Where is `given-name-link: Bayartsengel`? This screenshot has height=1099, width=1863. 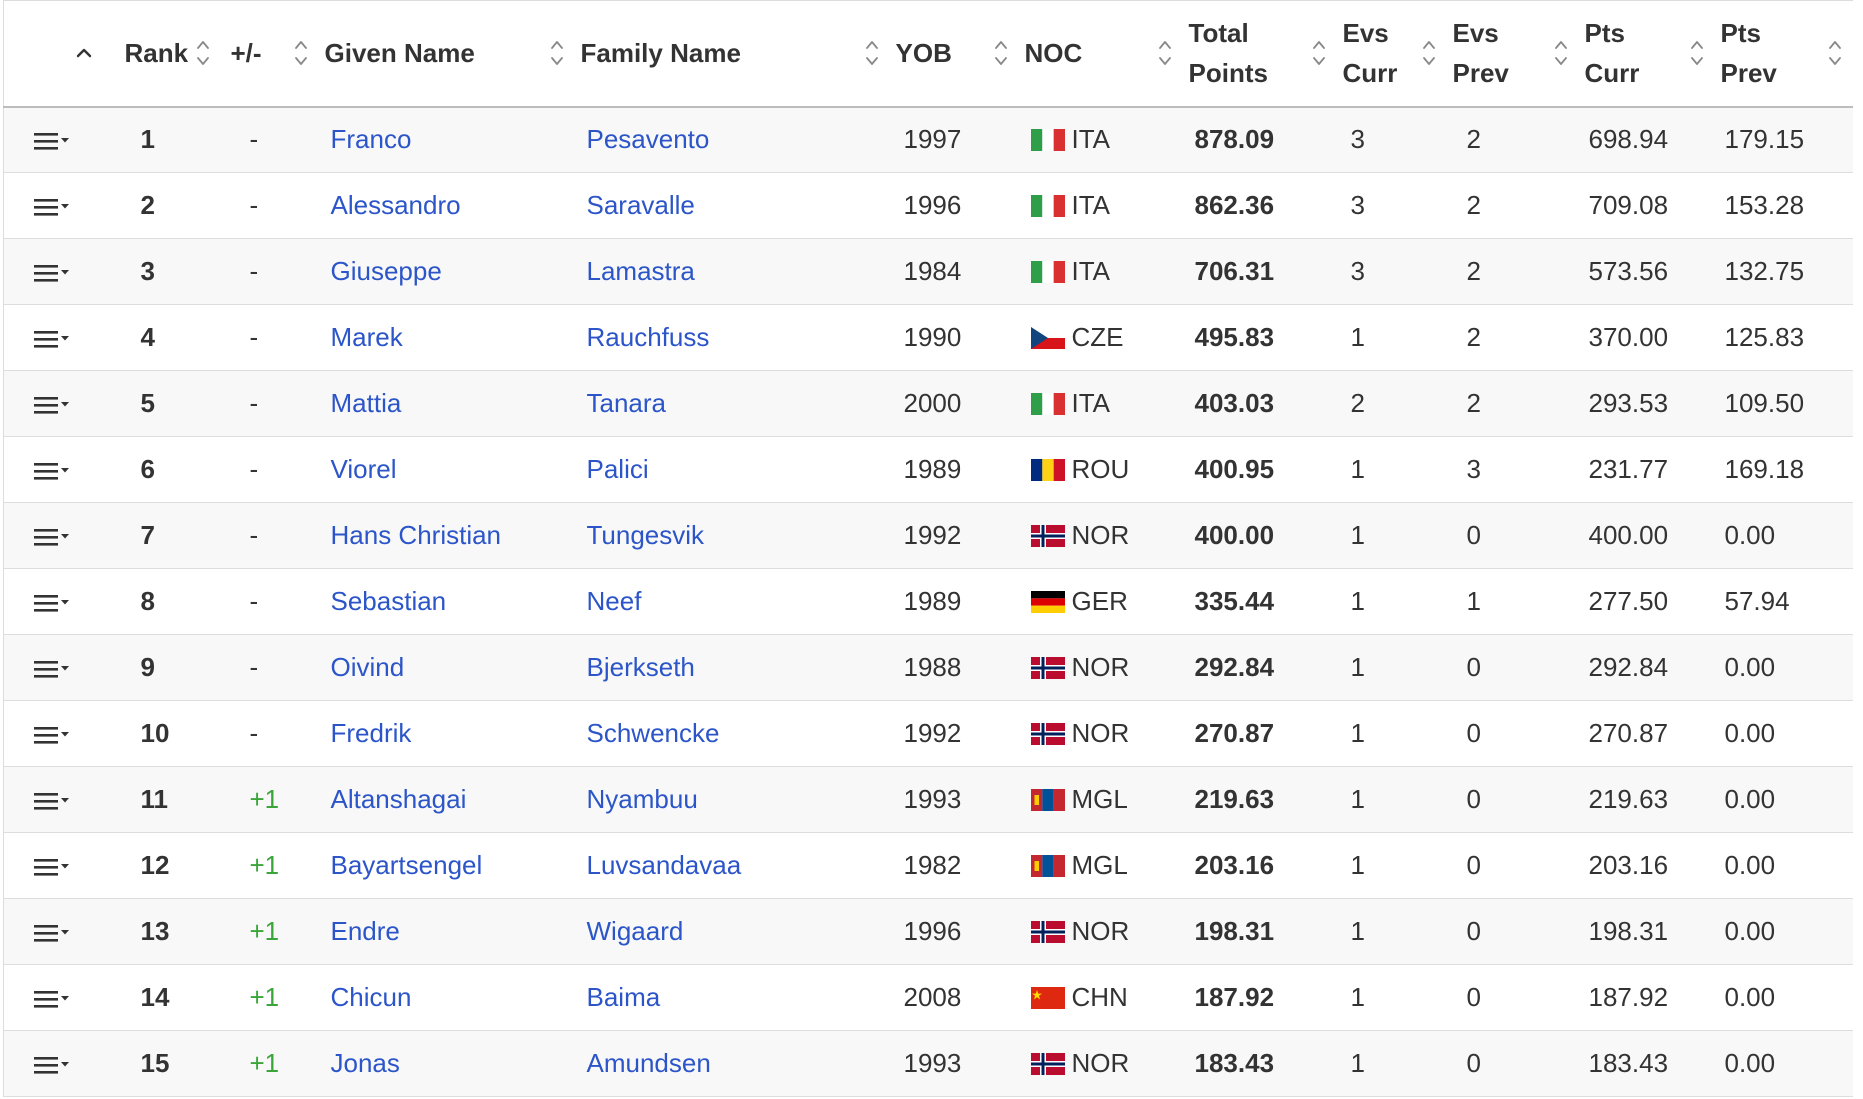 given-name-link: Bayartsengel is located at coordinates (407, 865).